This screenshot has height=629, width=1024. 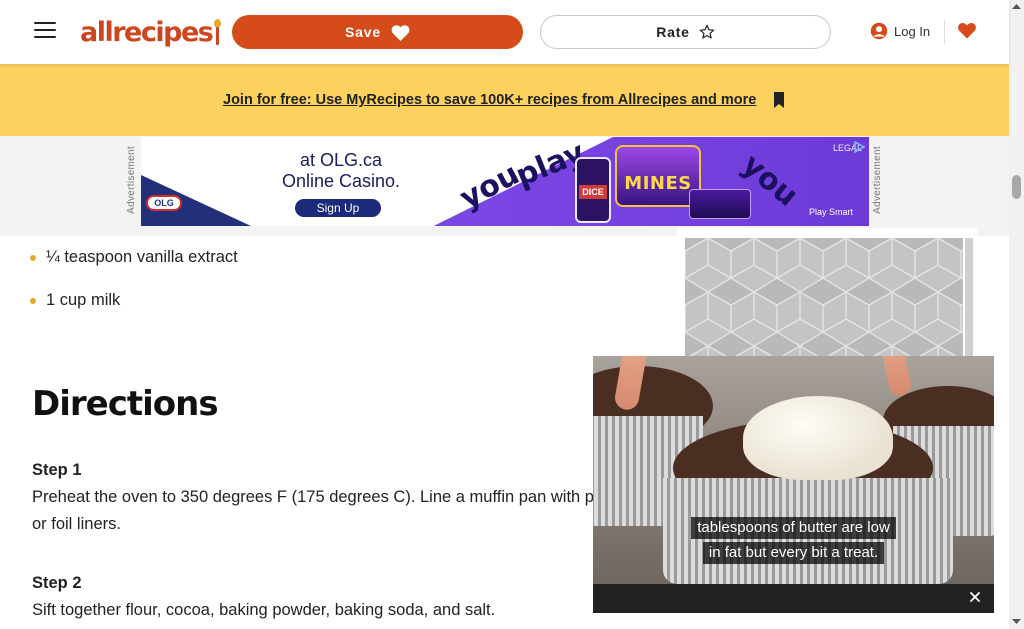 What do you see at coordinates (593, 192) in the screenshot?
I see `ad-dice-game: DICE` at bounding box center [593, 192].